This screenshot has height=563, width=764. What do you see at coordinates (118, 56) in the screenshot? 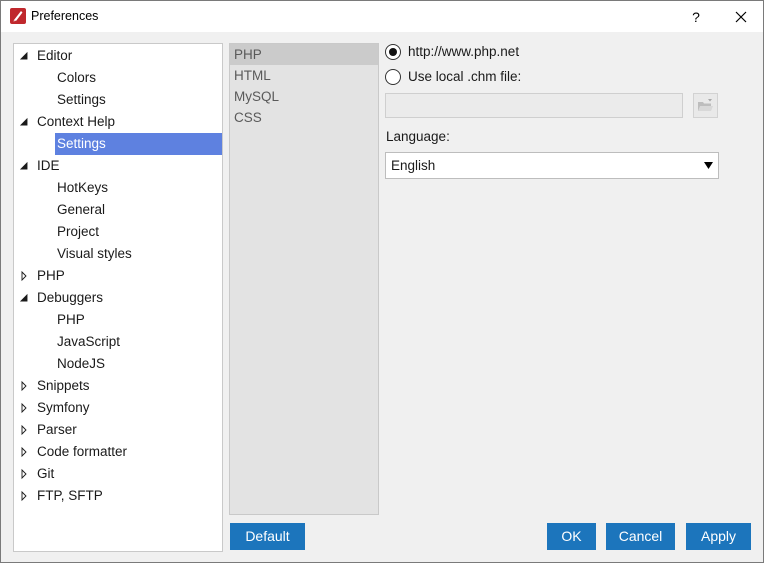
I see `tree-item: Editor` at bounding box center [118, 56].